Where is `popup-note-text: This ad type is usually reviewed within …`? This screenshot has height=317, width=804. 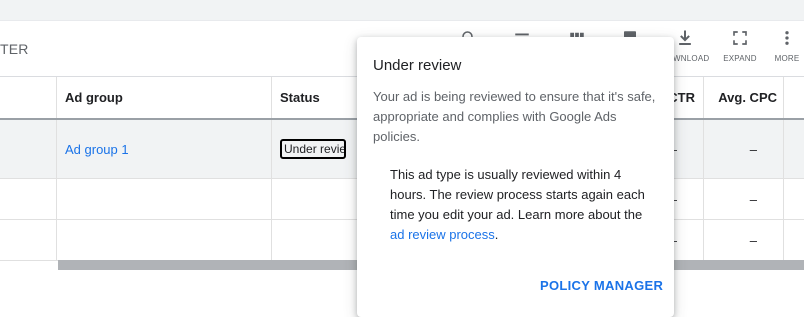 popup-note-text: This ad type is usually reviewed within … is located at coordinates (517, 194).